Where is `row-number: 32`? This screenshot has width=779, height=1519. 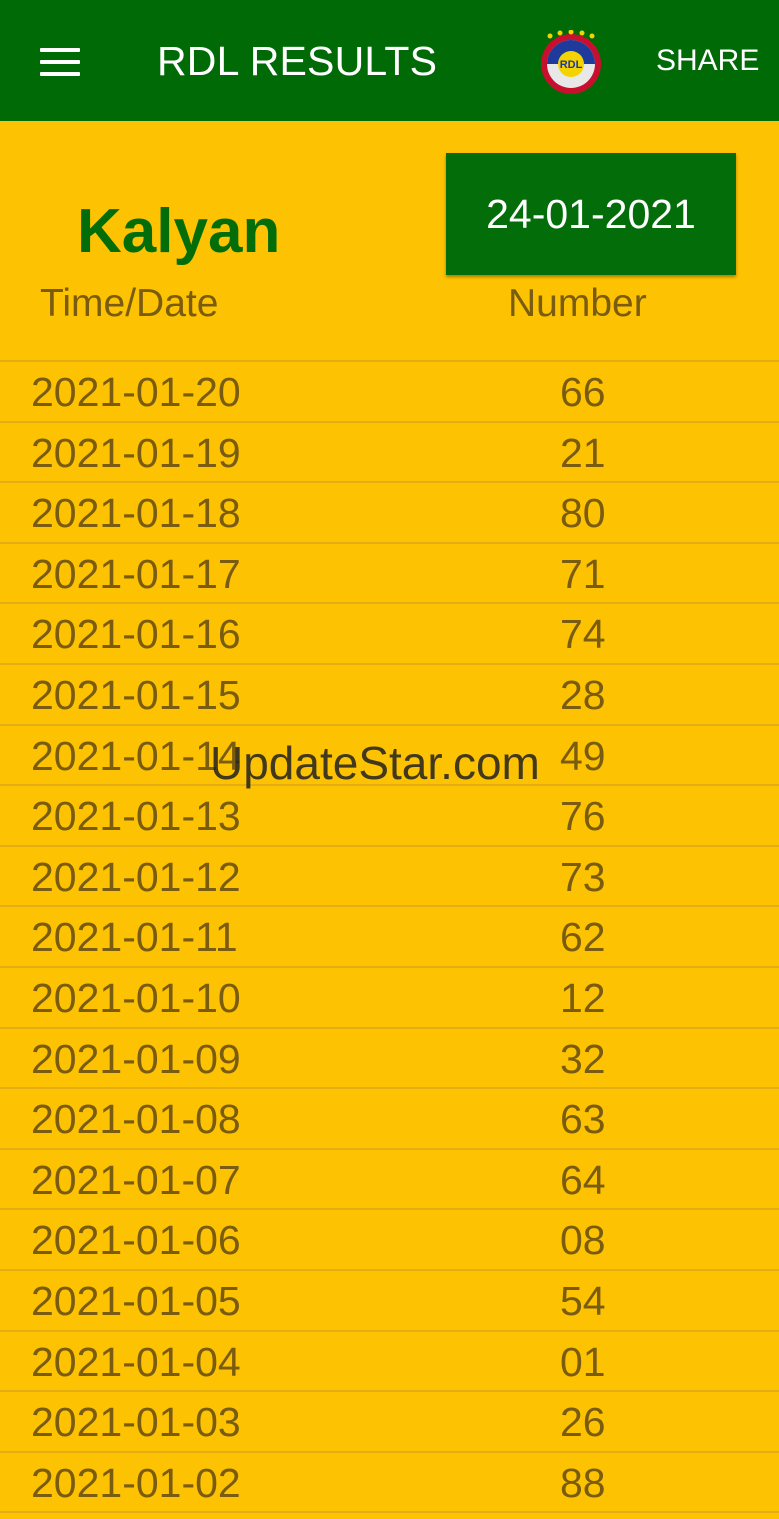
row-number: 32 is located at coordinates (583, 1058).